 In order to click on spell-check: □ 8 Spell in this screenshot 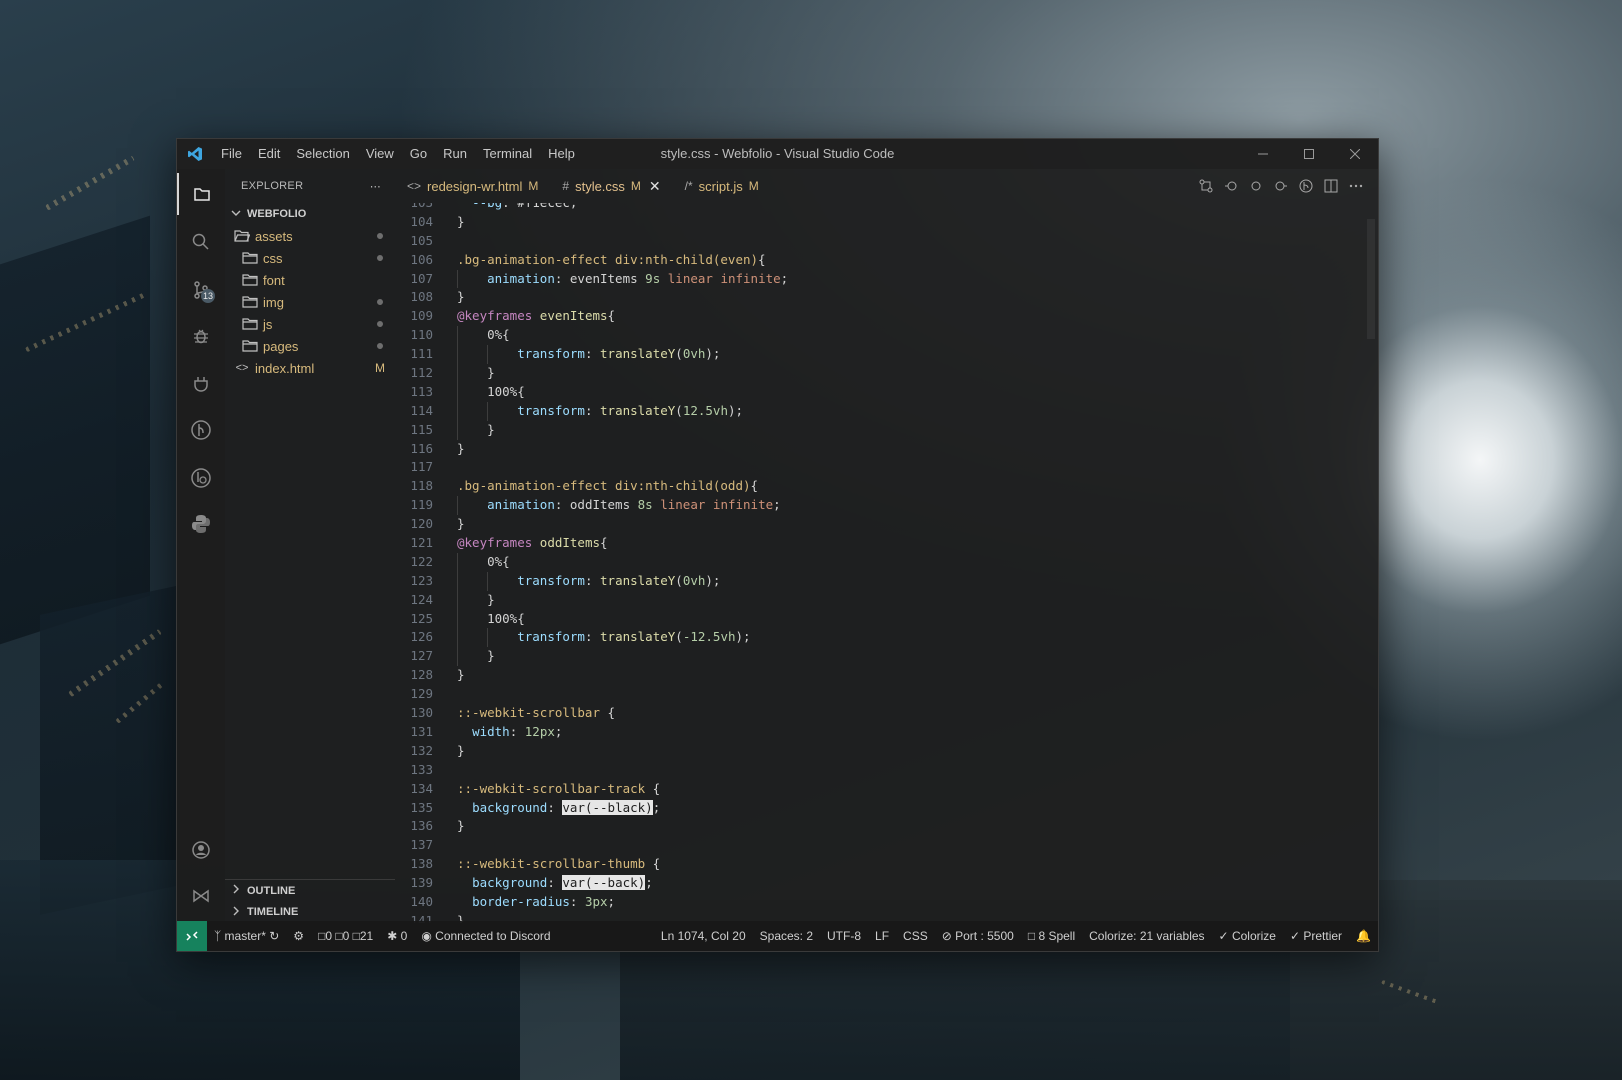, I will do `click(1051, 936)`.